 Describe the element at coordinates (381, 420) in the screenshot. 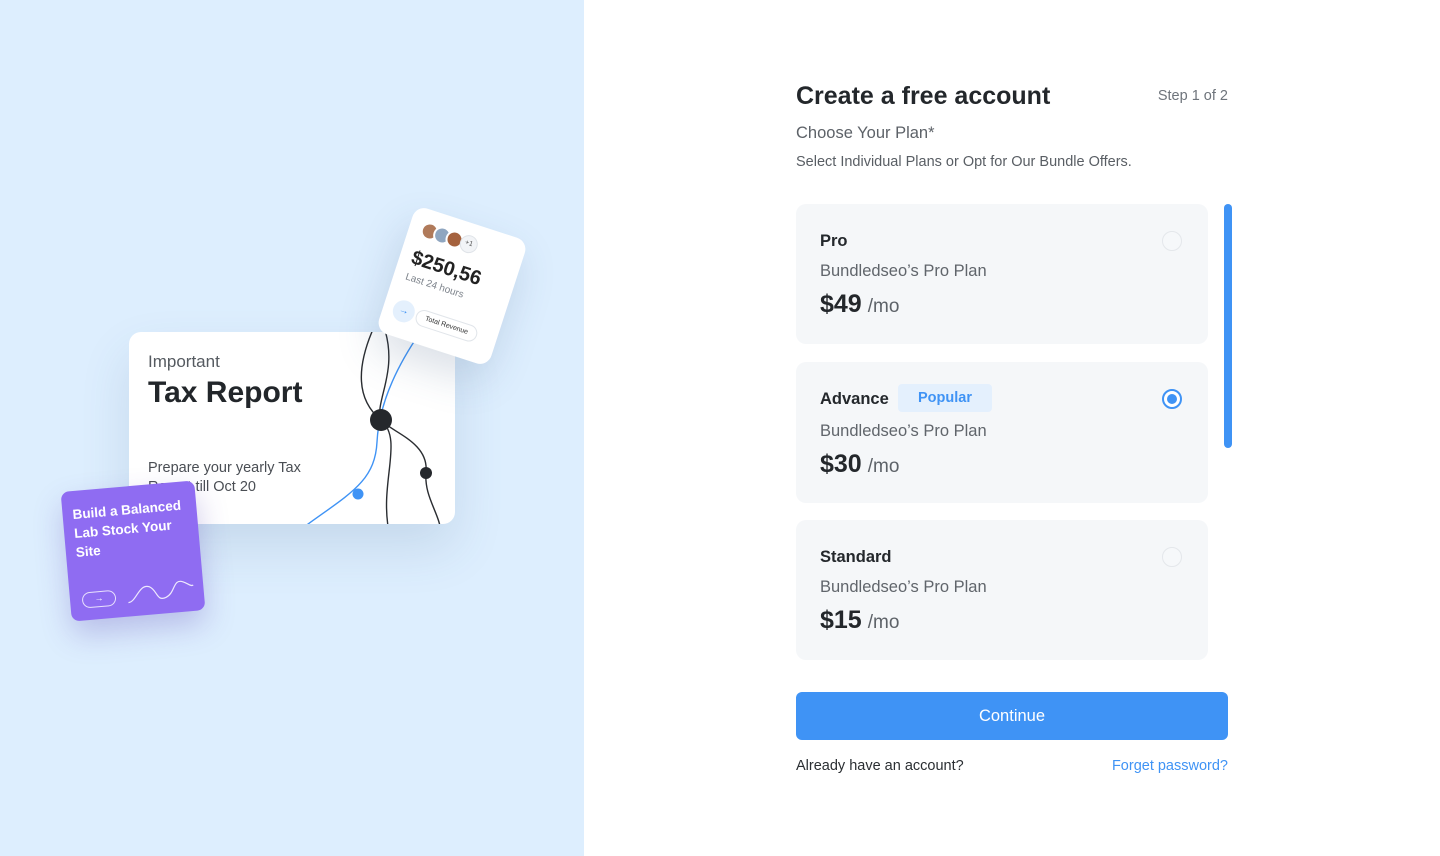

I see `graph-node-large` at that location.